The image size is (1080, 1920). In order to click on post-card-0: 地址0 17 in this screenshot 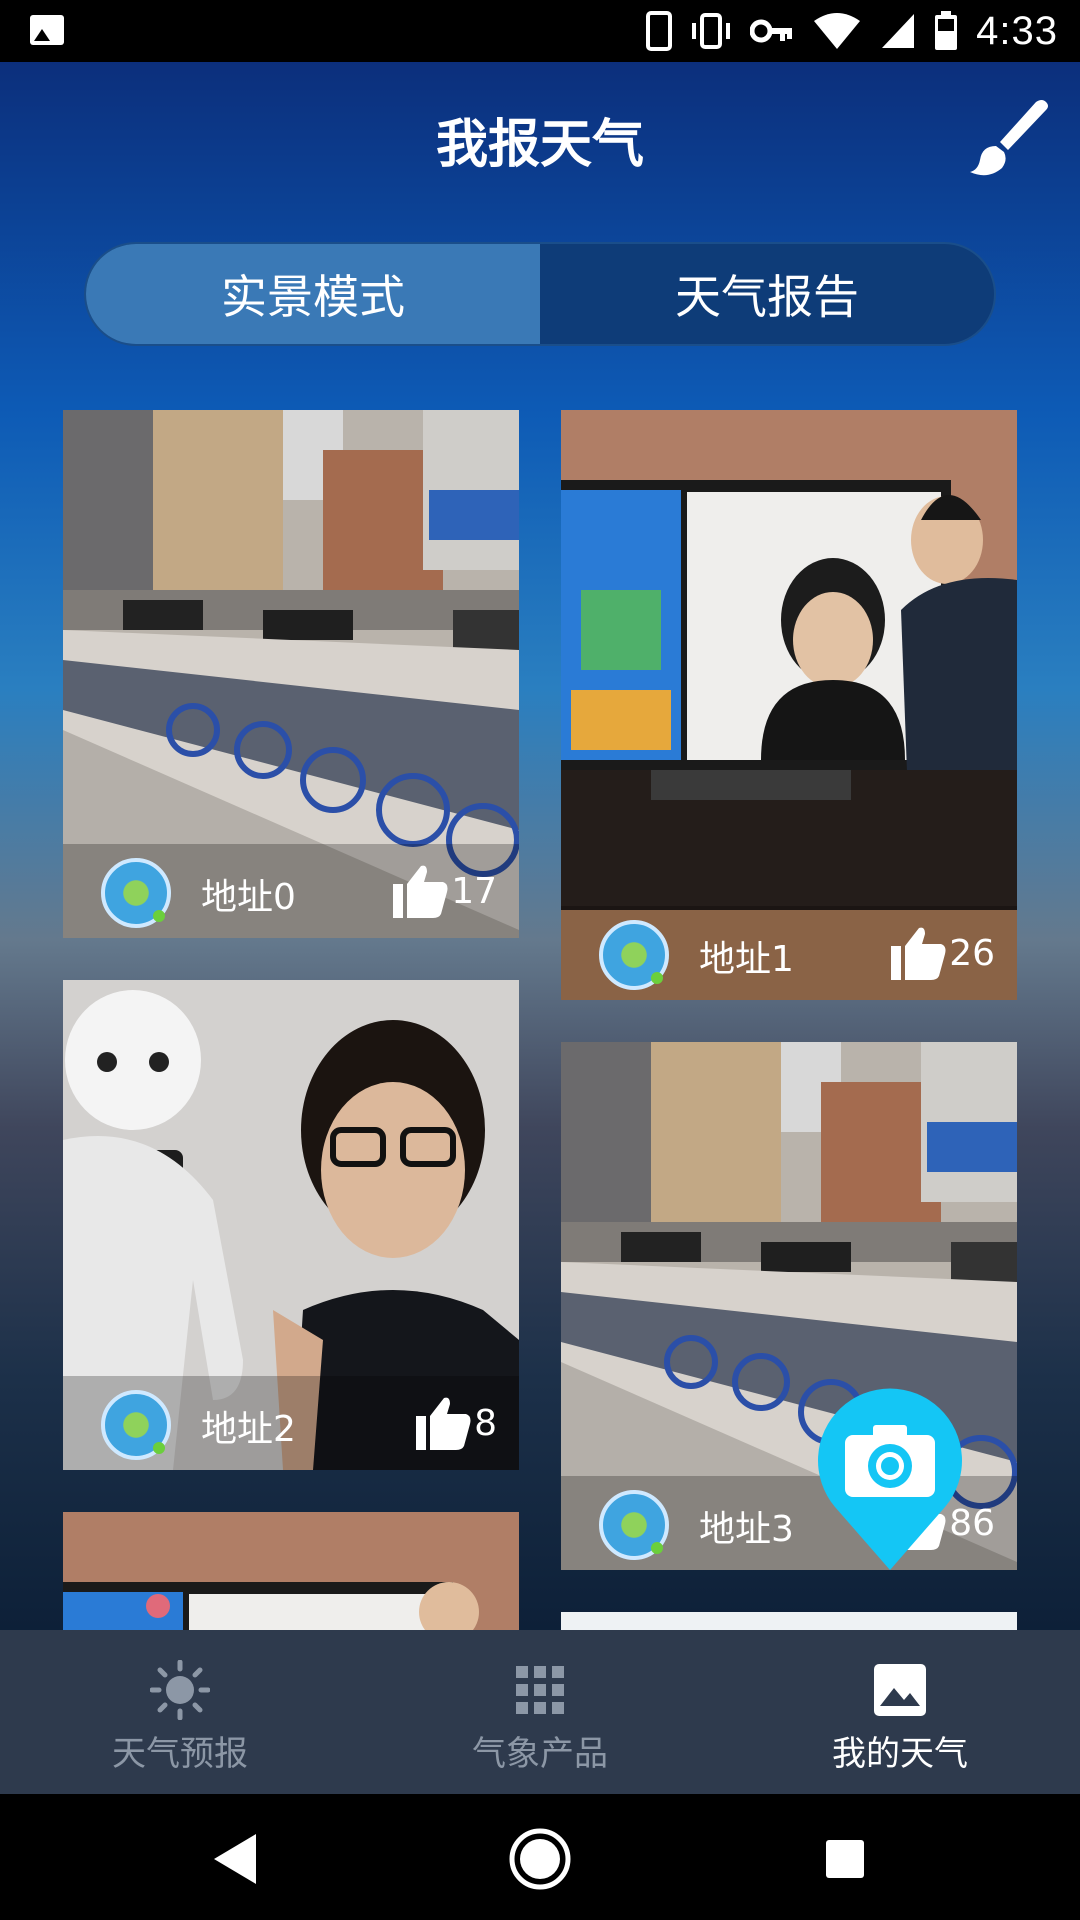, I will do `click(291, 674)`.